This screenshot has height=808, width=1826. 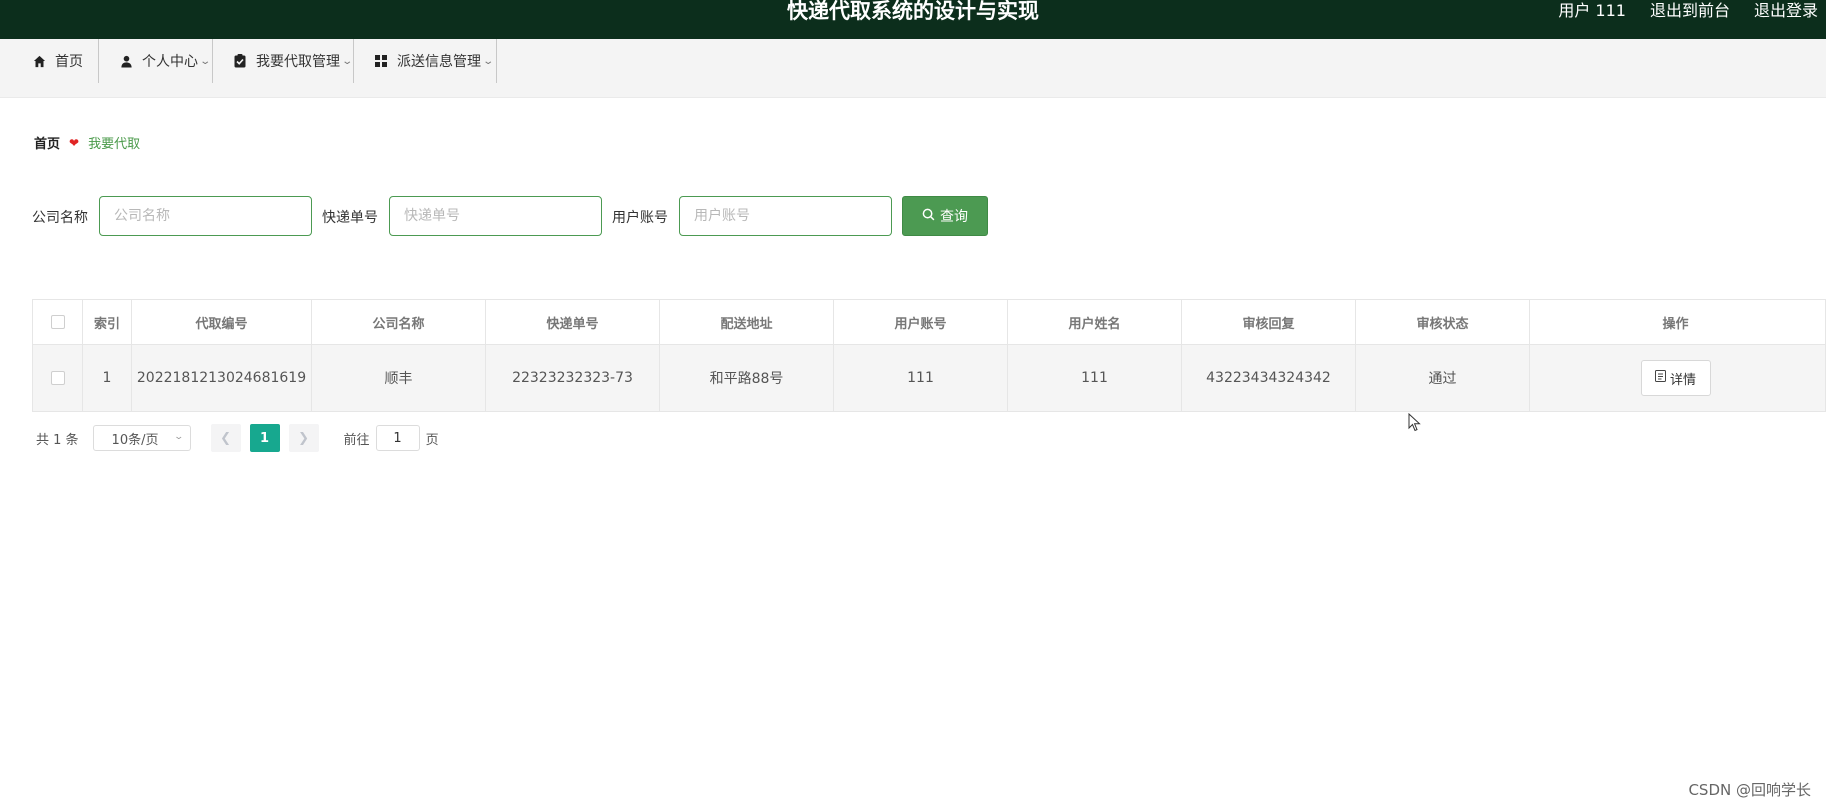 What do you see at coordinates (1269, 322) in the screenshot?
I see `col-header-reply: 审核回复` at bounding box center [1269, 322].